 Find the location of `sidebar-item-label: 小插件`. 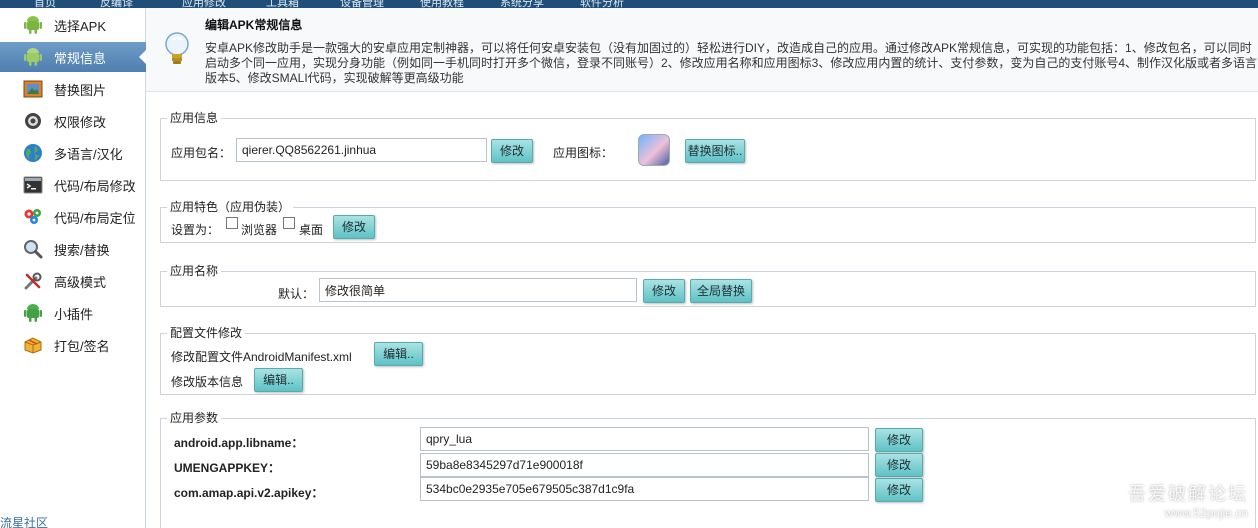

sidebar-item-label: 小插件 is located at coordinates (74, 314).